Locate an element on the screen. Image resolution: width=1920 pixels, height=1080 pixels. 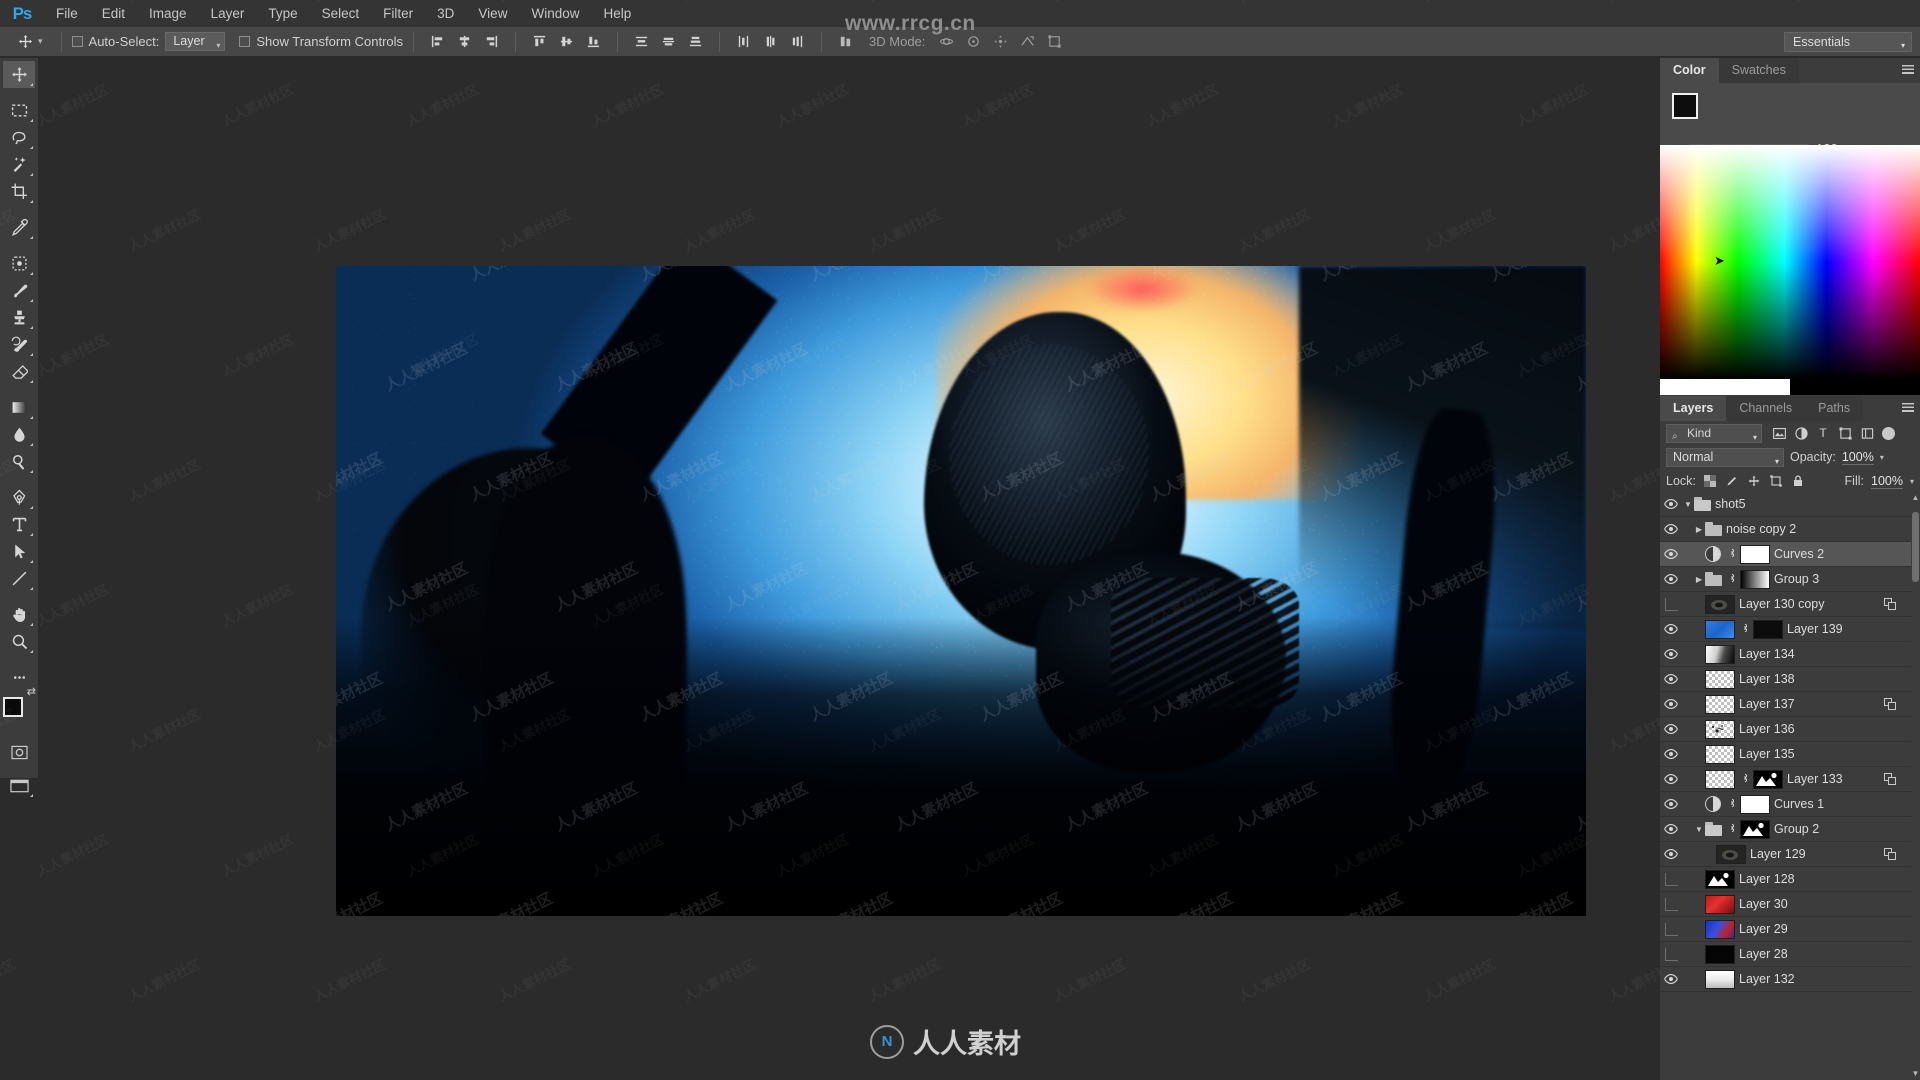
align-vertical-centers-button is located at coordinates (566, 41).